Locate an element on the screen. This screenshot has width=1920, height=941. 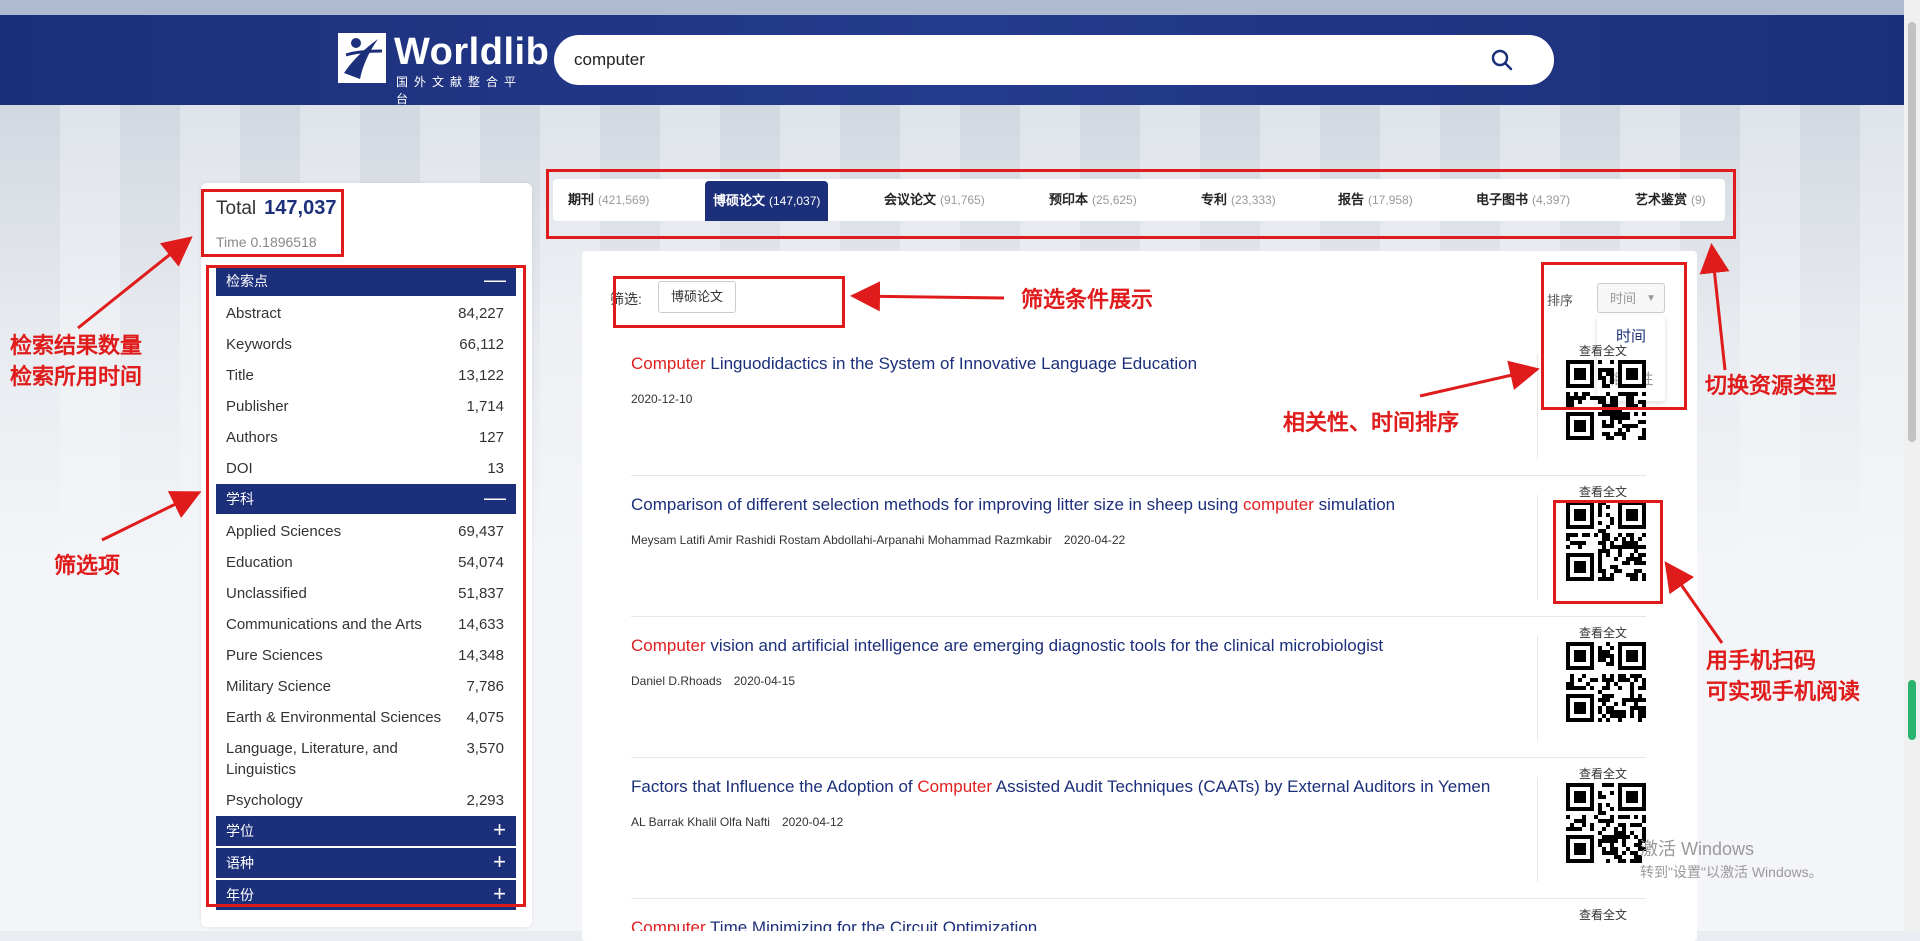
result-date: 2020-12-10 is located at coordinates (662, 399).